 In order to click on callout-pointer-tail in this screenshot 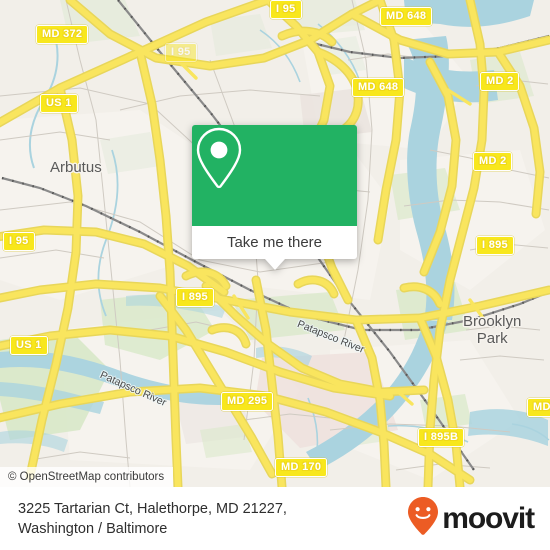, I will do `click(274, 264)`.